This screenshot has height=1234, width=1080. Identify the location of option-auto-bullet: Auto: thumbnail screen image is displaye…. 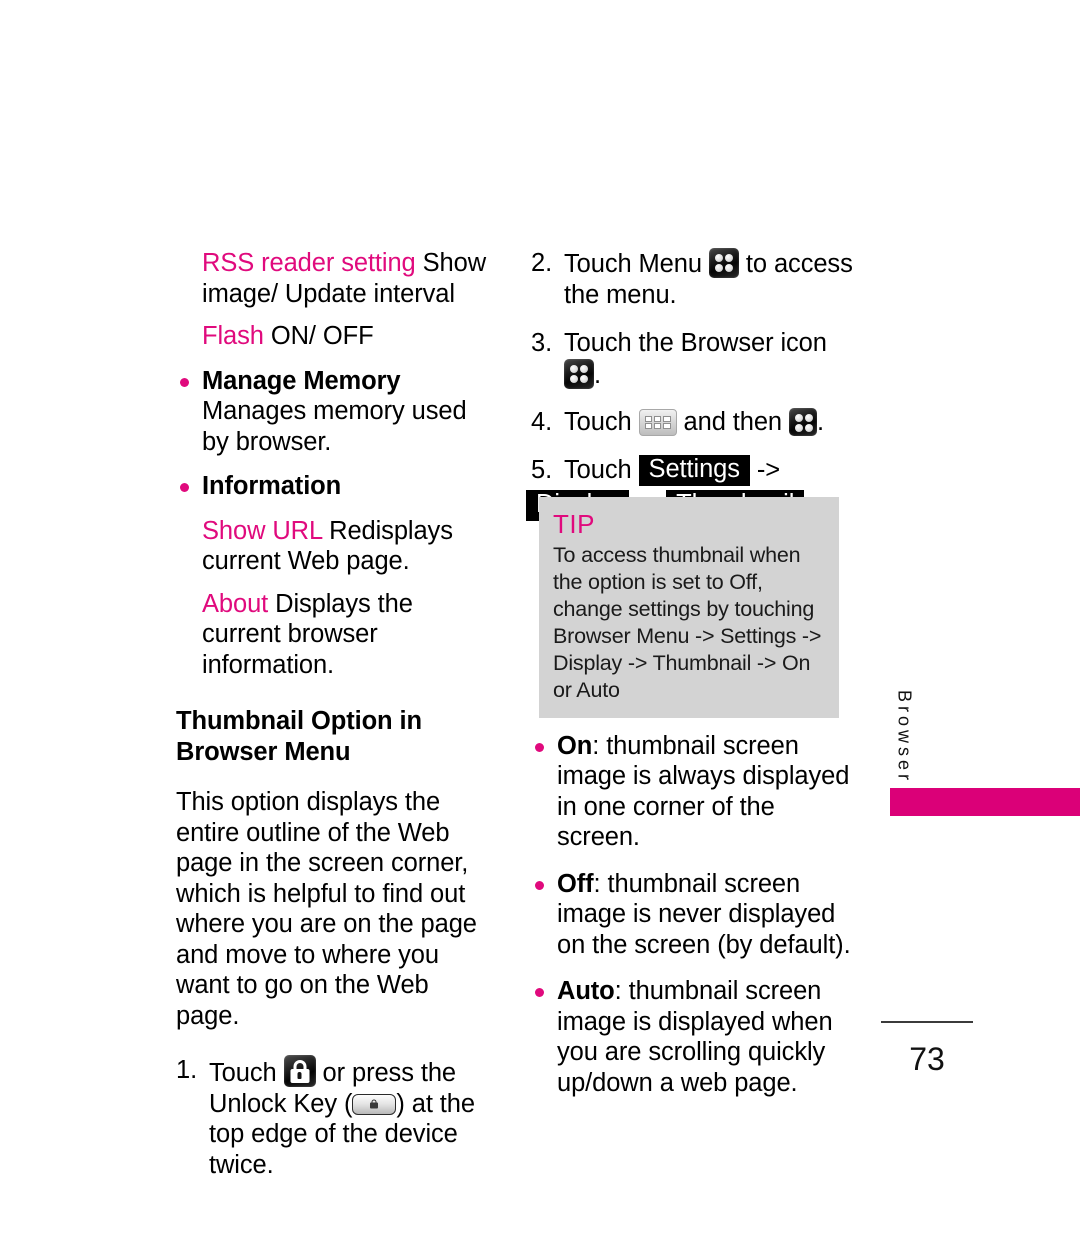
(696, 1037).